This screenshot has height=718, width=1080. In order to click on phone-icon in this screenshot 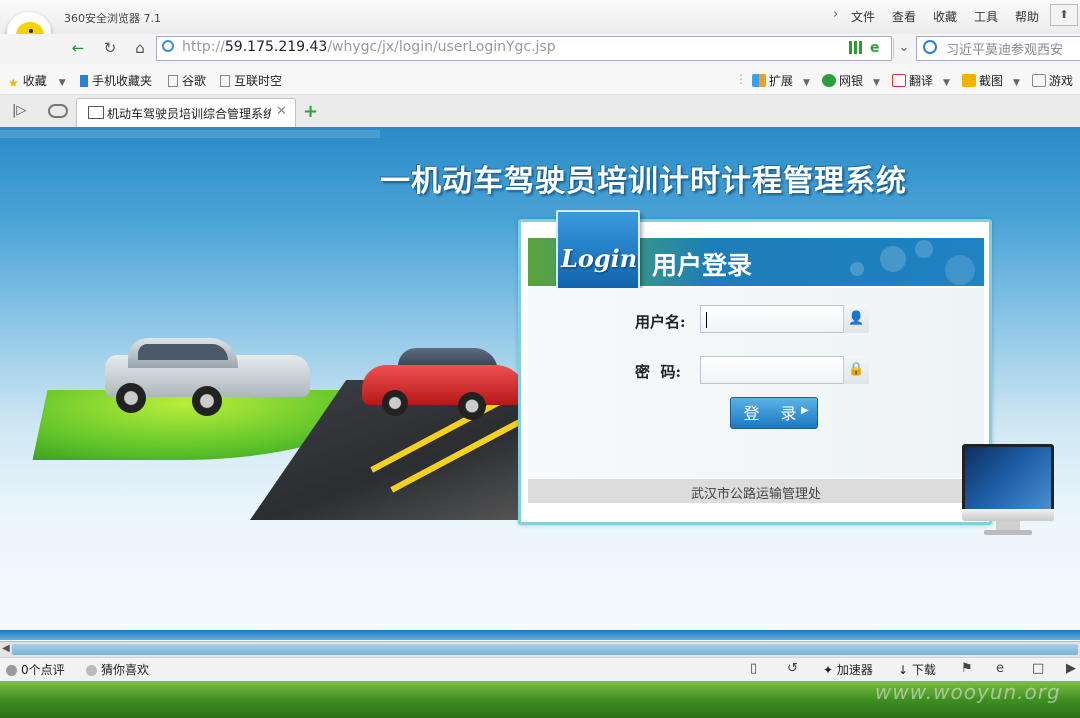, I will do `click(84, 81)`.